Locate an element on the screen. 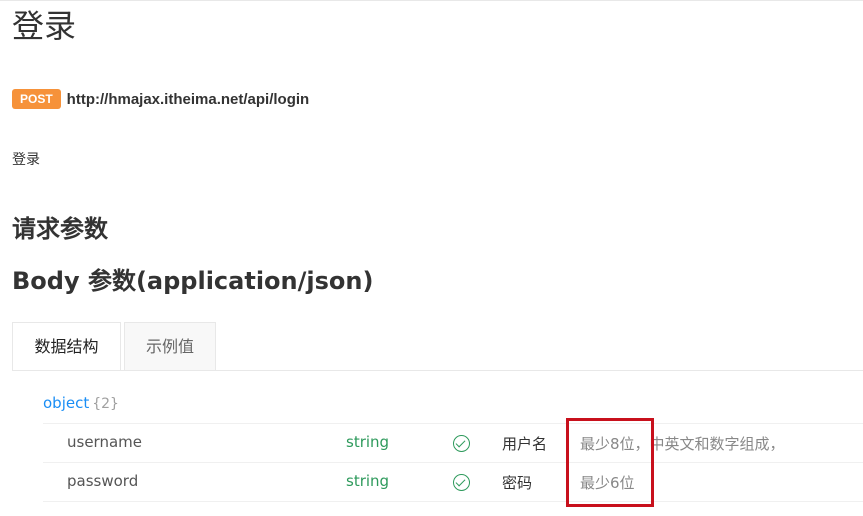 The height and width of the screenshot is (516, 863). method-badge: POST is located at coordinates (36, 99).